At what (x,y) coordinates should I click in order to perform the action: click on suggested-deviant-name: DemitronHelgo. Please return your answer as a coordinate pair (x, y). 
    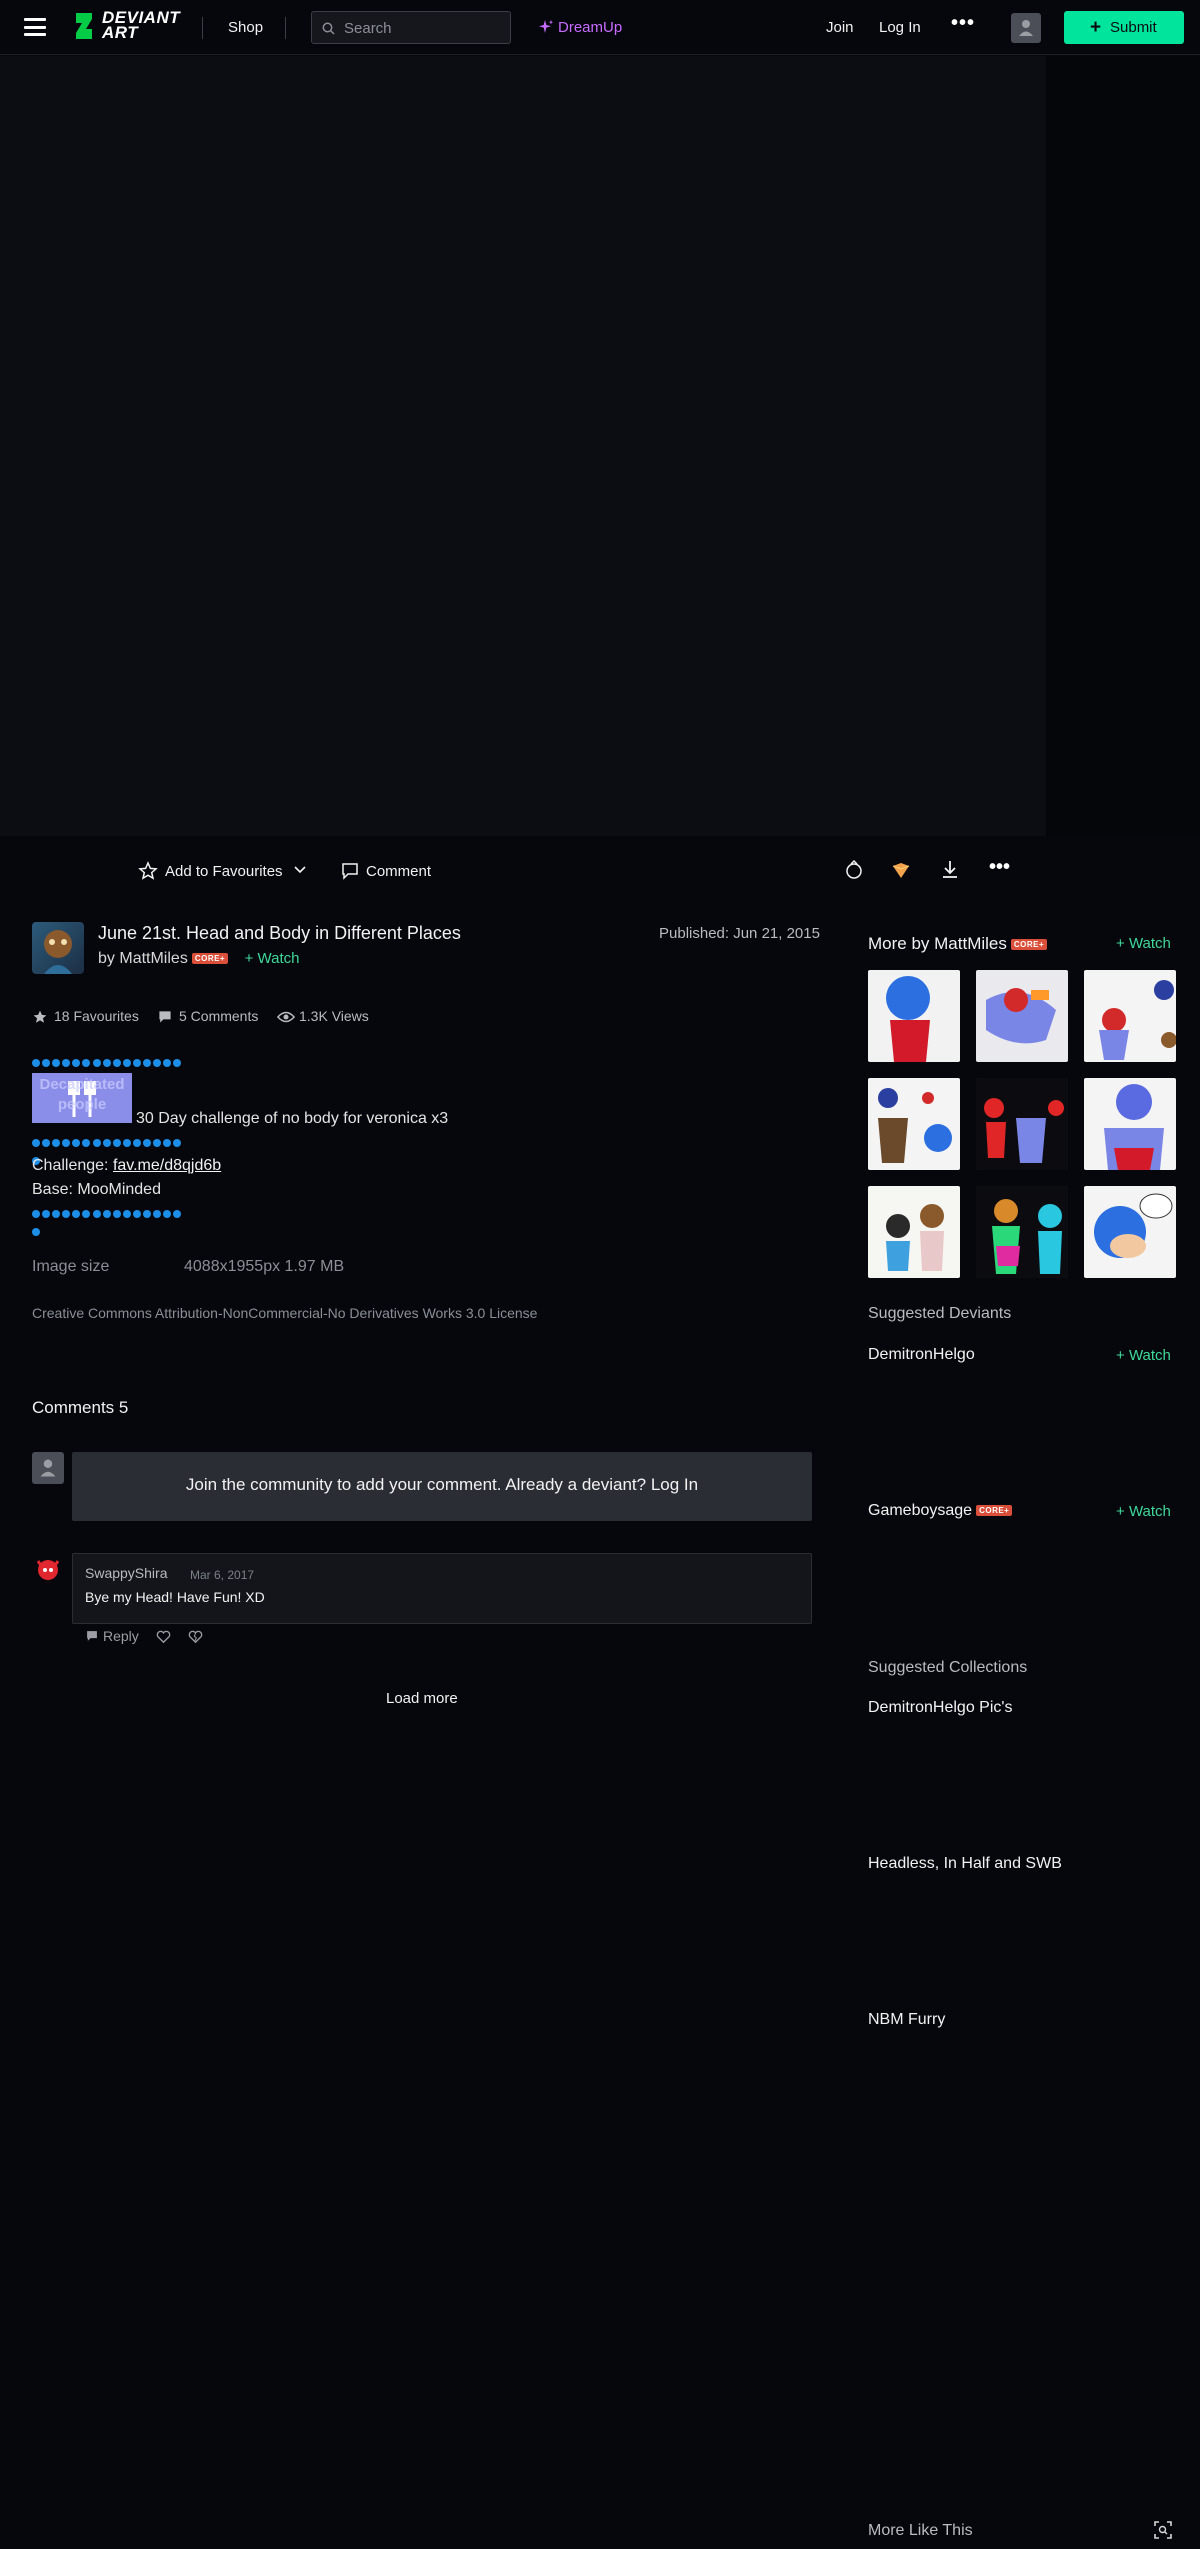
    Looking at the image, I should click on (921, 1355).